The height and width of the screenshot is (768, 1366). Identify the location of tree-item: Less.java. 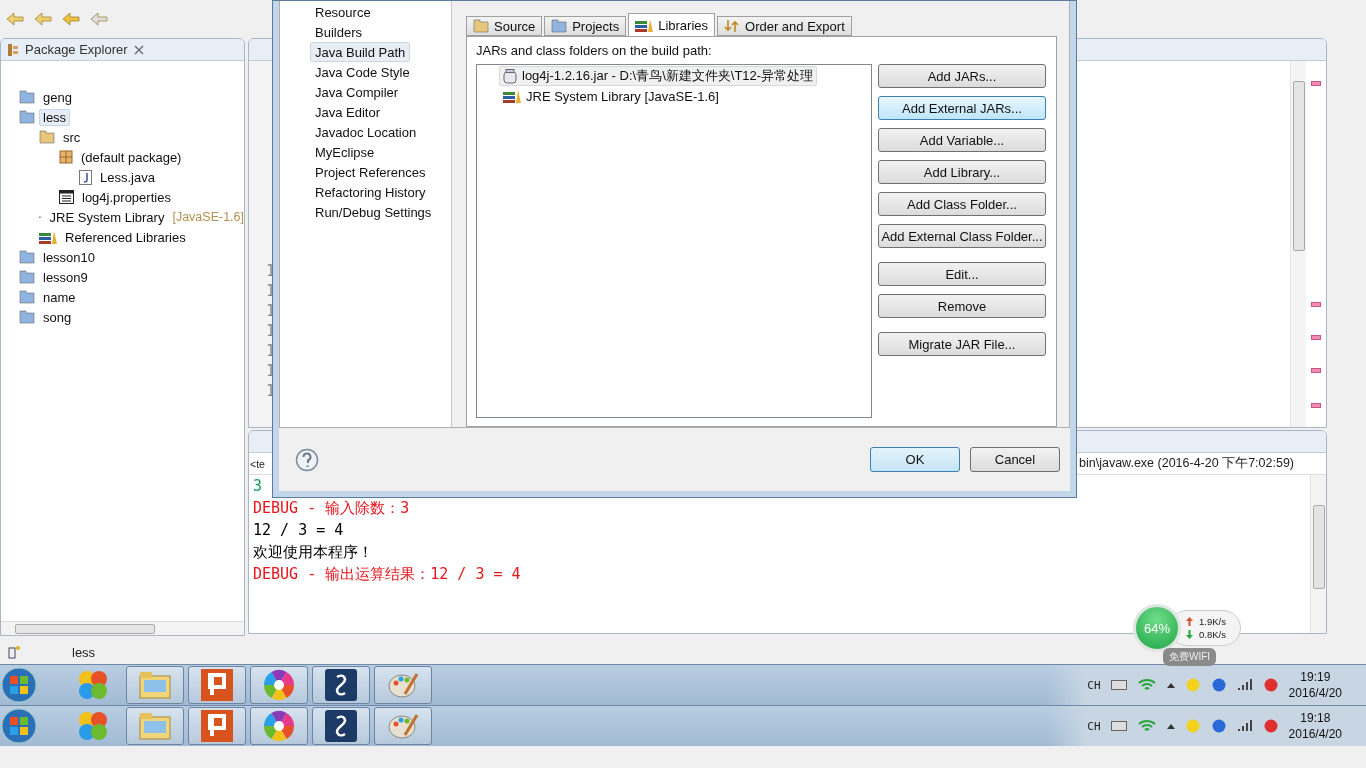
(127, 177).